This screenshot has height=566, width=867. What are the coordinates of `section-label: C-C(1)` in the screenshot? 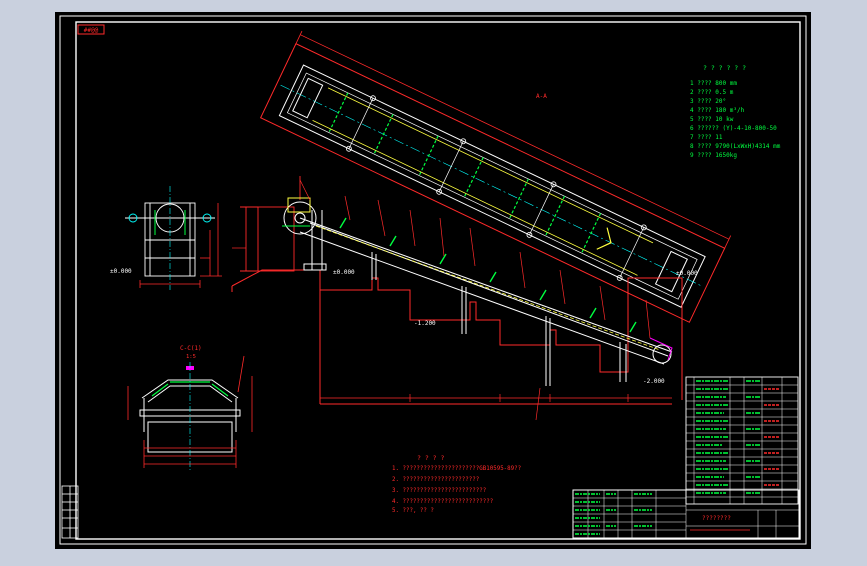 It's located at (191, 348).